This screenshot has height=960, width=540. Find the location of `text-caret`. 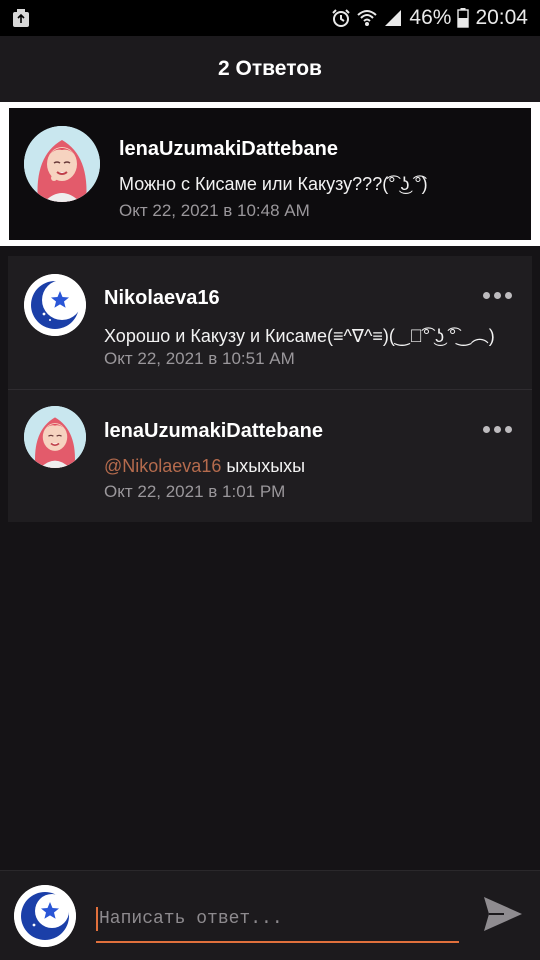

text-caret is located at coordinates (97, 919).